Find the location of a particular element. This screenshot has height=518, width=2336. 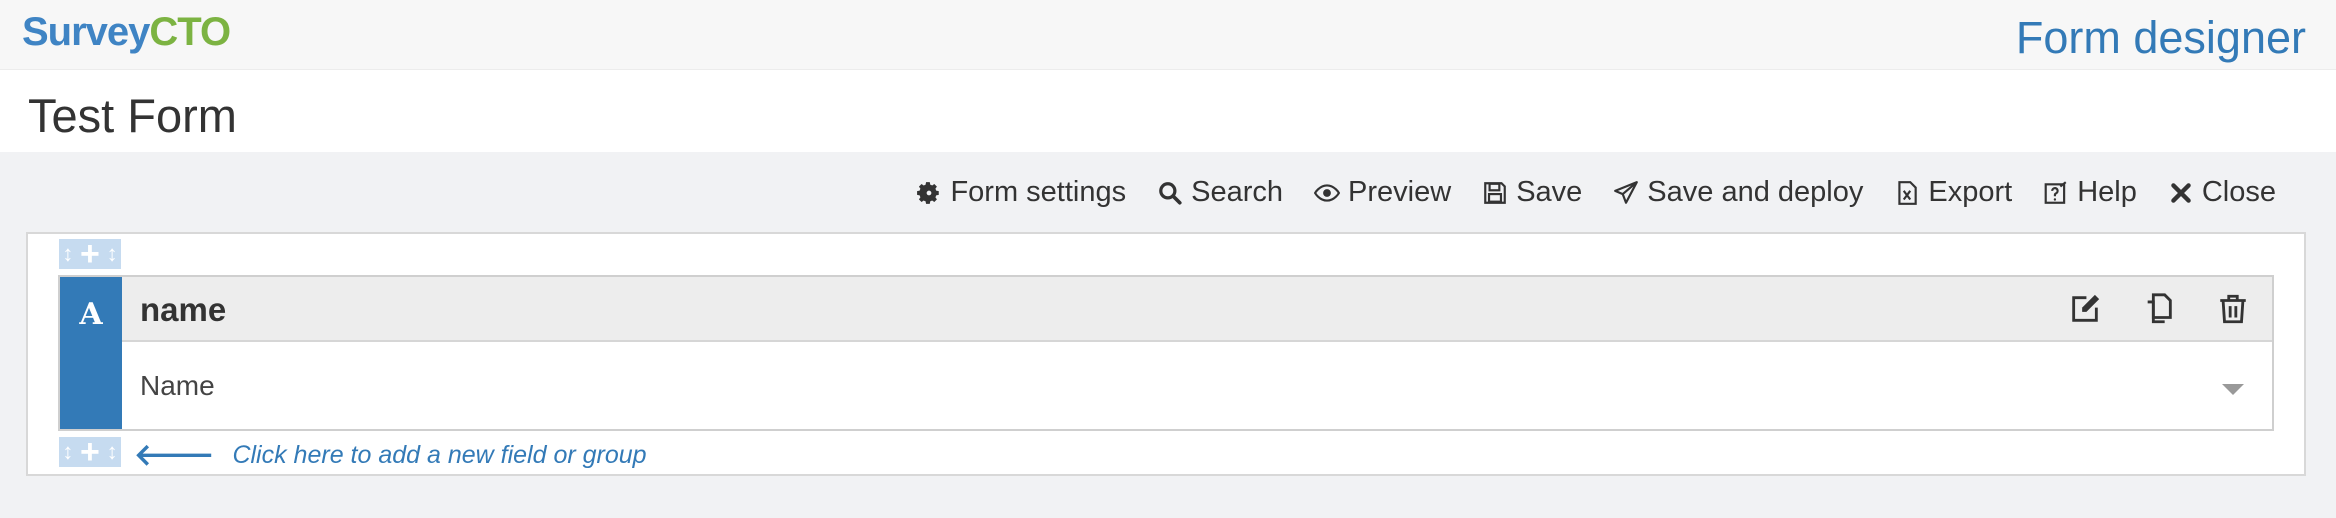

floppy-icon is located at coordinates (1495, 192).